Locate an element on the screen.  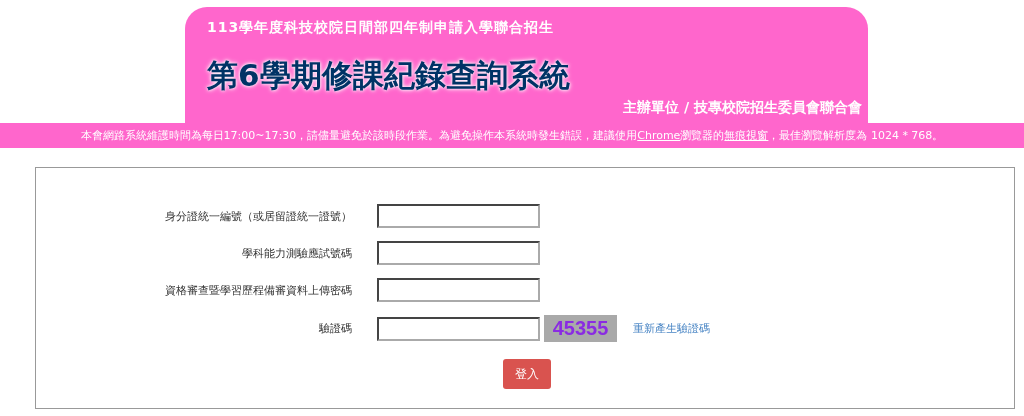
captcha-image: 45355 is located at coordinates (580, 328).